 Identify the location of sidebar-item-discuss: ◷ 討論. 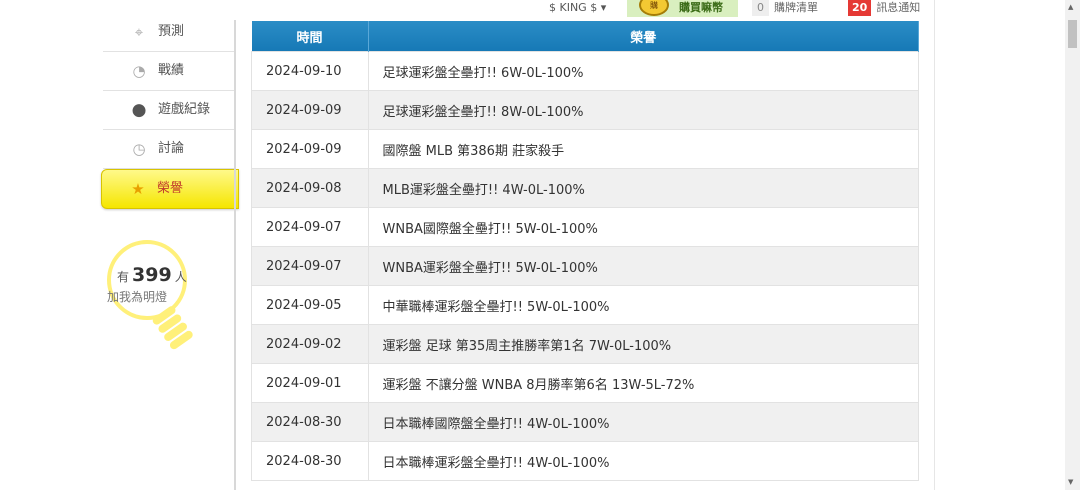
(169, 149).